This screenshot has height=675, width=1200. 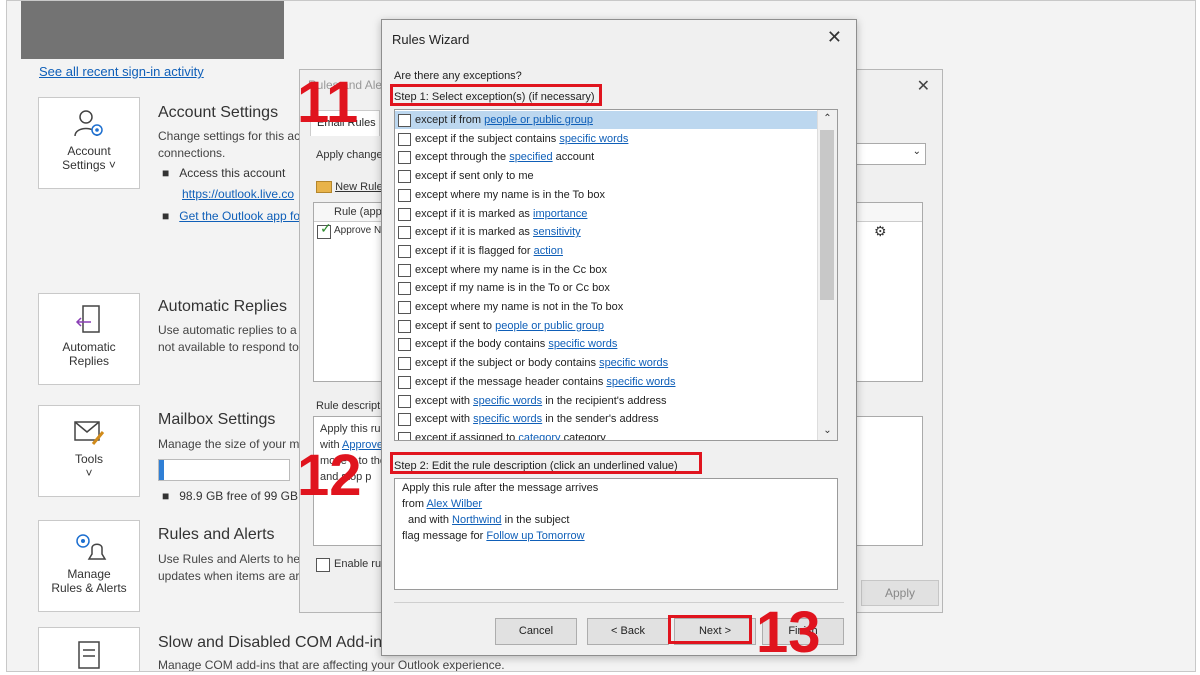 I want to click on wizard-desc-line: and with Northwind in the subject, so click(x=489, y=520).